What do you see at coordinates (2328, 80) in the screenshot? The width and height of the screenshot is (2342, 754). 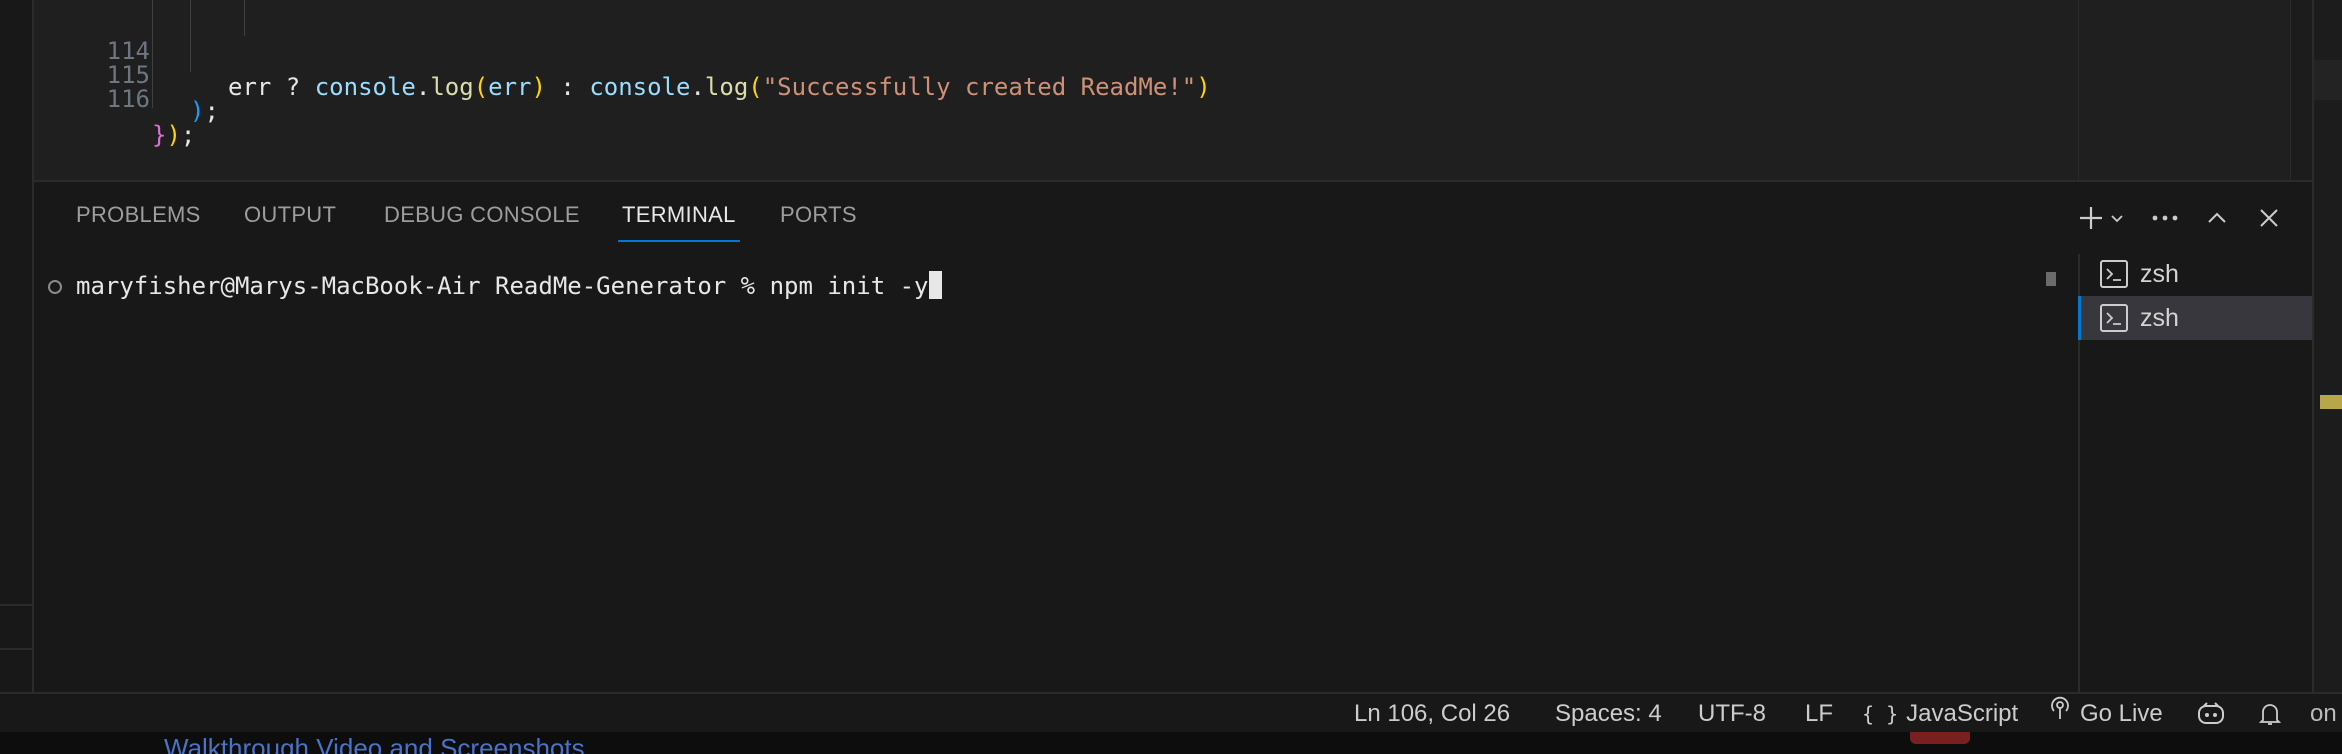 I see `scrollbar-thumb` at bounding box center [2328, 80].